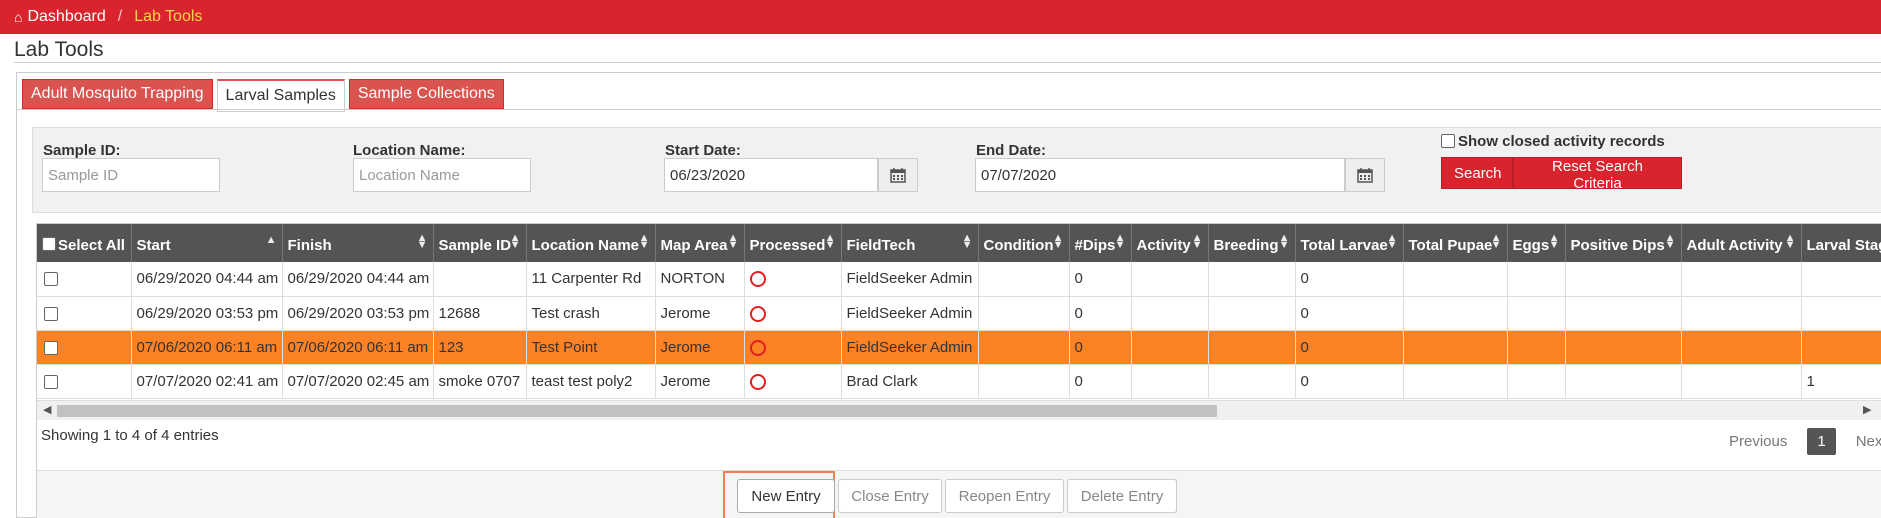  What do you see at coordinates (442, 175) in the screenshot?
I see `location-name-input` at bounding box center [442, 175].